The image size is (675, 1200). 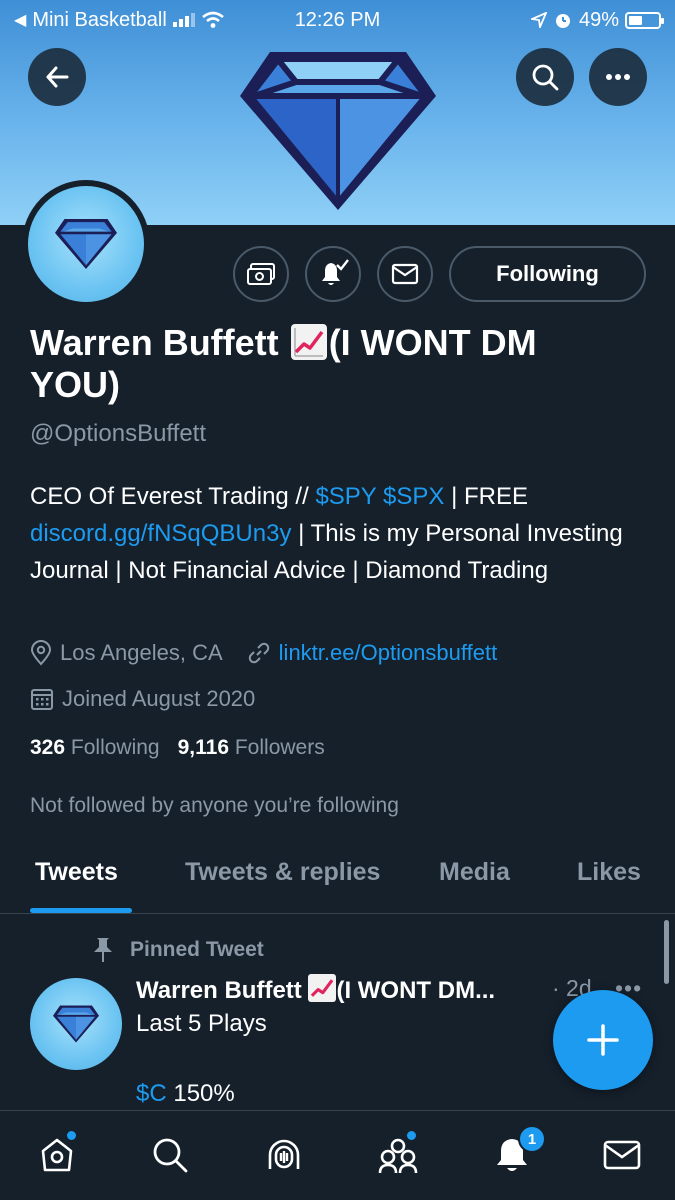 What do you see at coordinates (388, 653) in the screenshot?
I see `profile-website-link: linktr.ee/Optionsbuffett` at bounding box center [388, 653].